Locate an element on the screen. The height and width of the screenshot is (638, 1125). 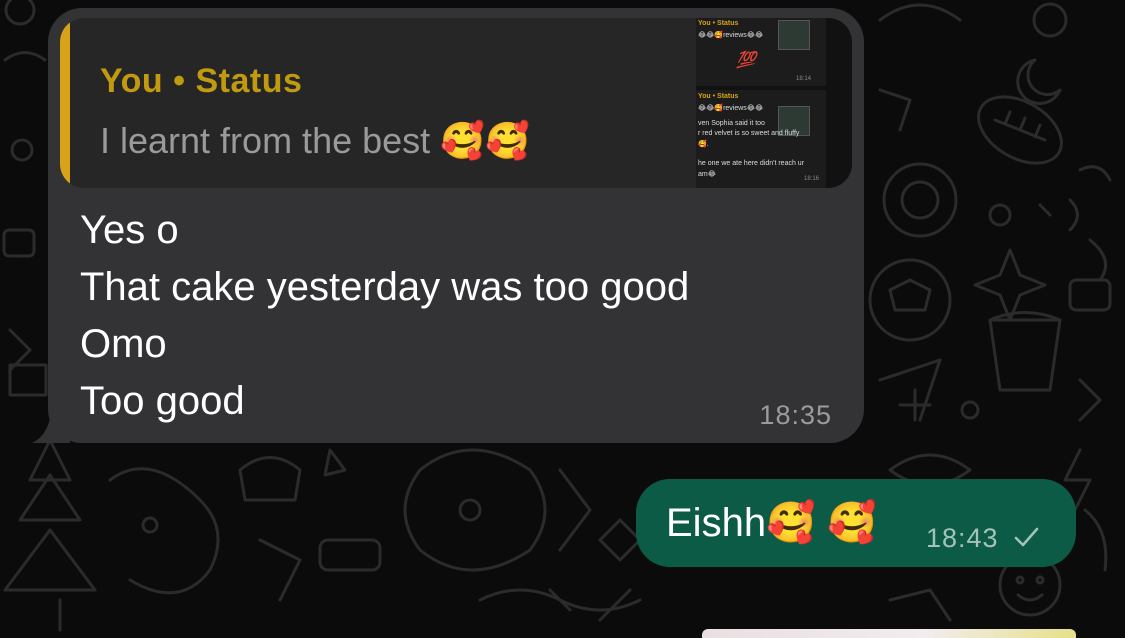
message-line-1: Yes o is located at coordinates (129, 230).